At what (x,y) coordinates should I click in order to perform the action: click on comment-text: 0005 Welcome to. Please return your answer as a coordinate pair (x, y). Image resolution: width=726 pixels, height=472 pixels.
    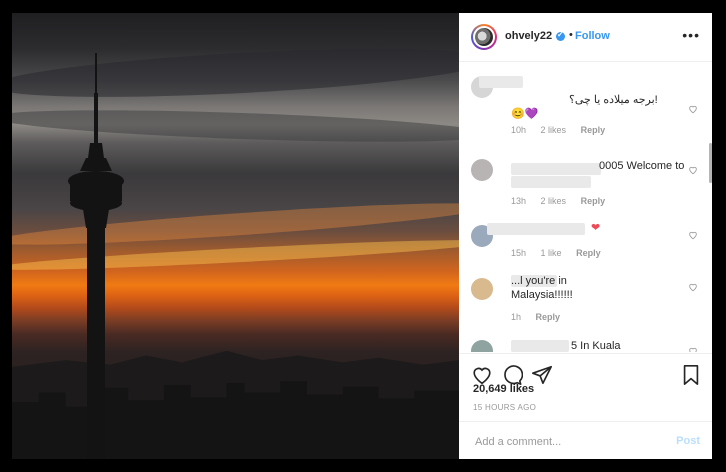
    Looking at the image, I should click on (642, 166).